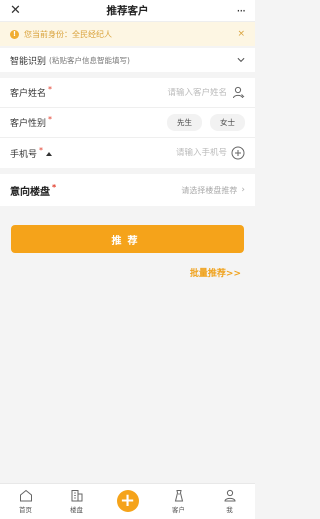 The image size is (320, 519). What do you see at coordinates (28, 124) in the screenshot?
I see `gender-label-text: 客户性别` at bounding box center [28, 124].